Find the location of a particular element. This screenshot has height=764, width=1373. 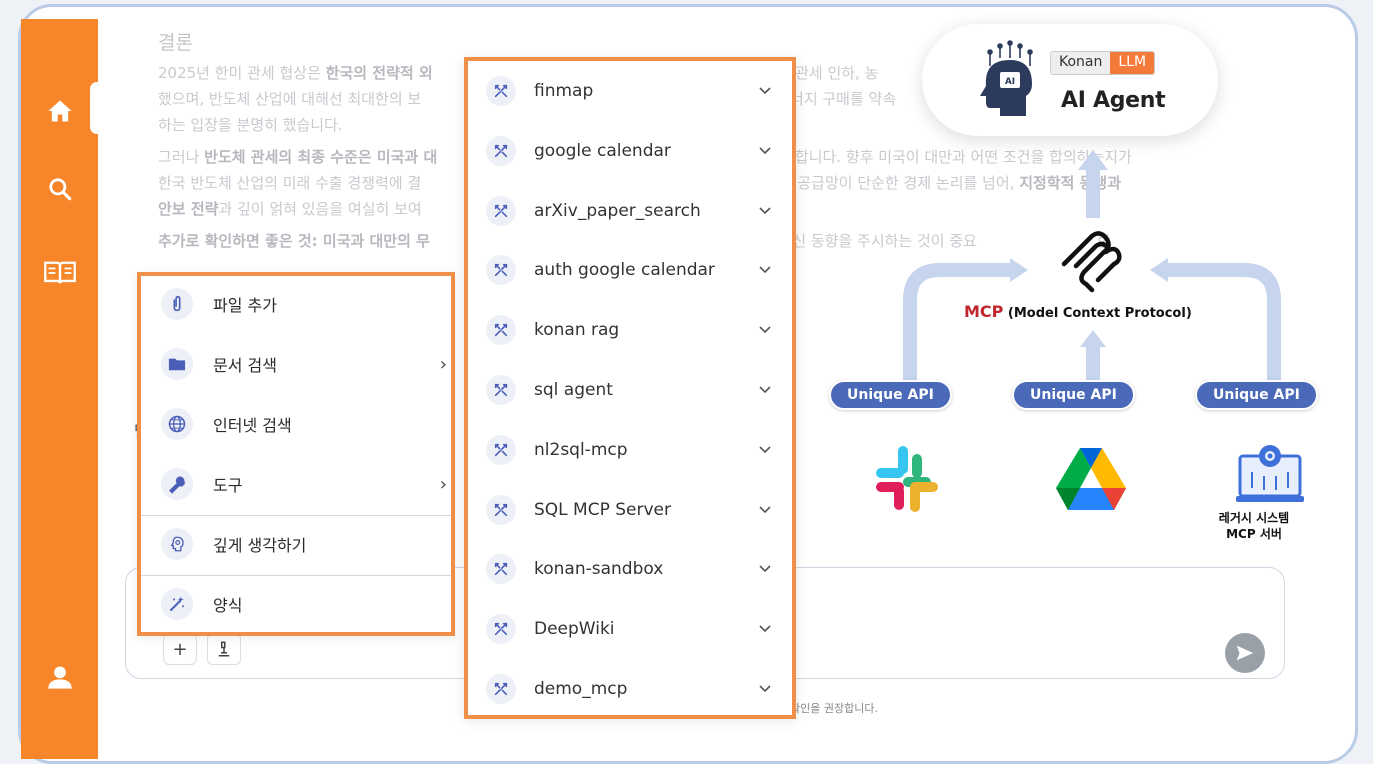

arrow-right-connector is located at coordinates (1224, 323).